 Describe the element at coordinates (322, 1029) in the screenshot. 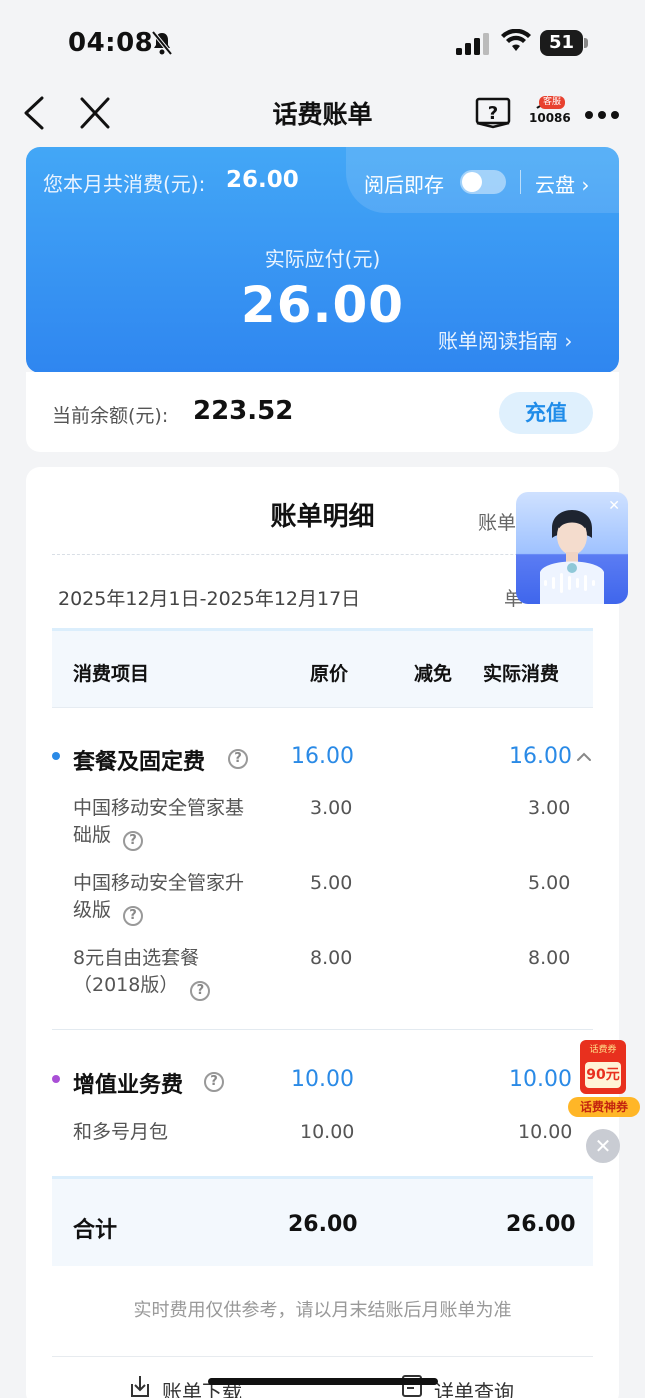

I see `row-divider` at that location.